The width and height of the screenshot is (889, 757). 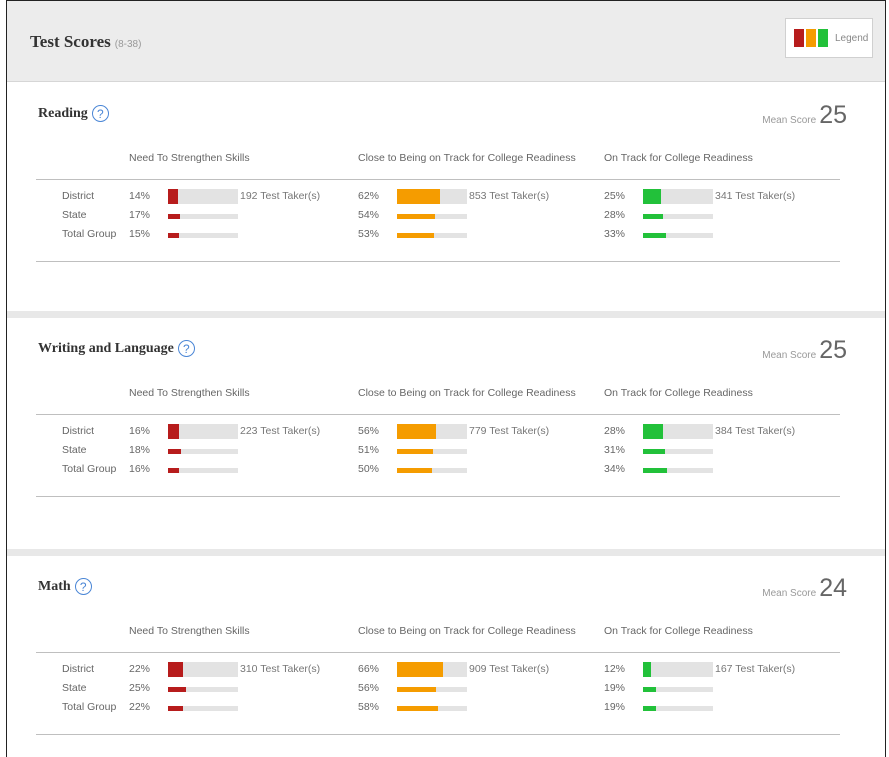 I want to click on percent-value: 15%, so click(x=140, y=234).